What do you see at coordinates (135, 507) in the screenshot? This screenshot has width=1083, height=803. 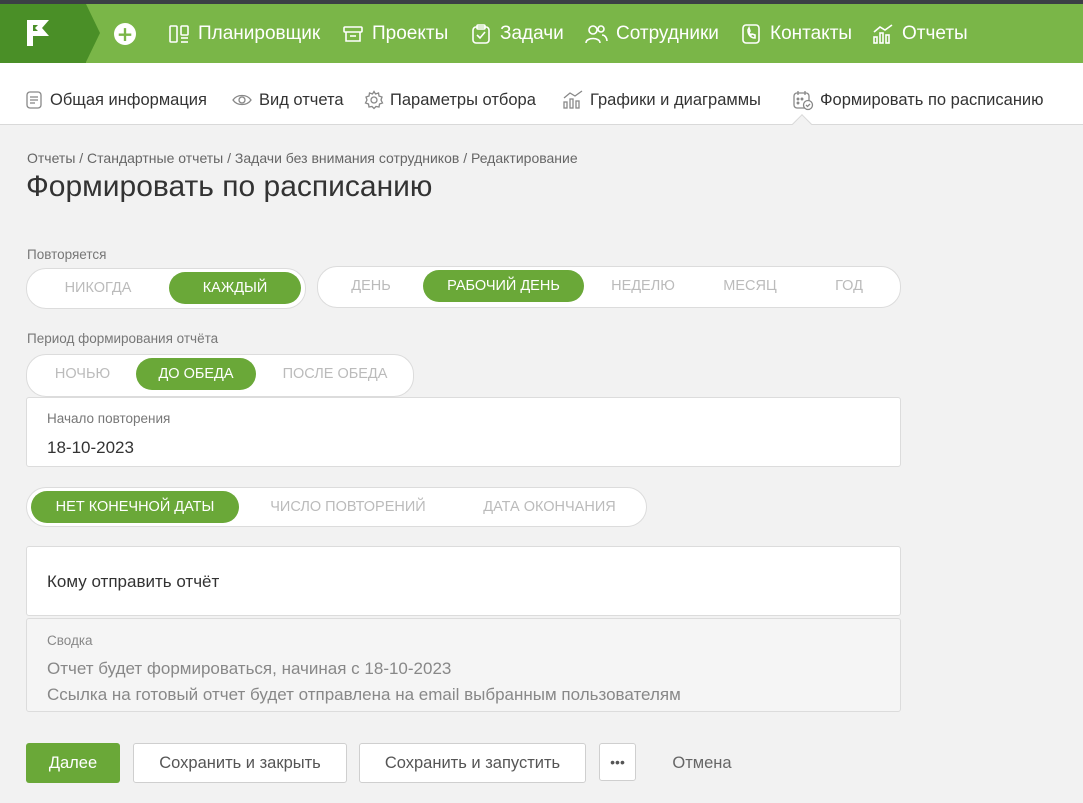 I see `end-no-date: Нет конечной даты` at bounding box center [135, 507].